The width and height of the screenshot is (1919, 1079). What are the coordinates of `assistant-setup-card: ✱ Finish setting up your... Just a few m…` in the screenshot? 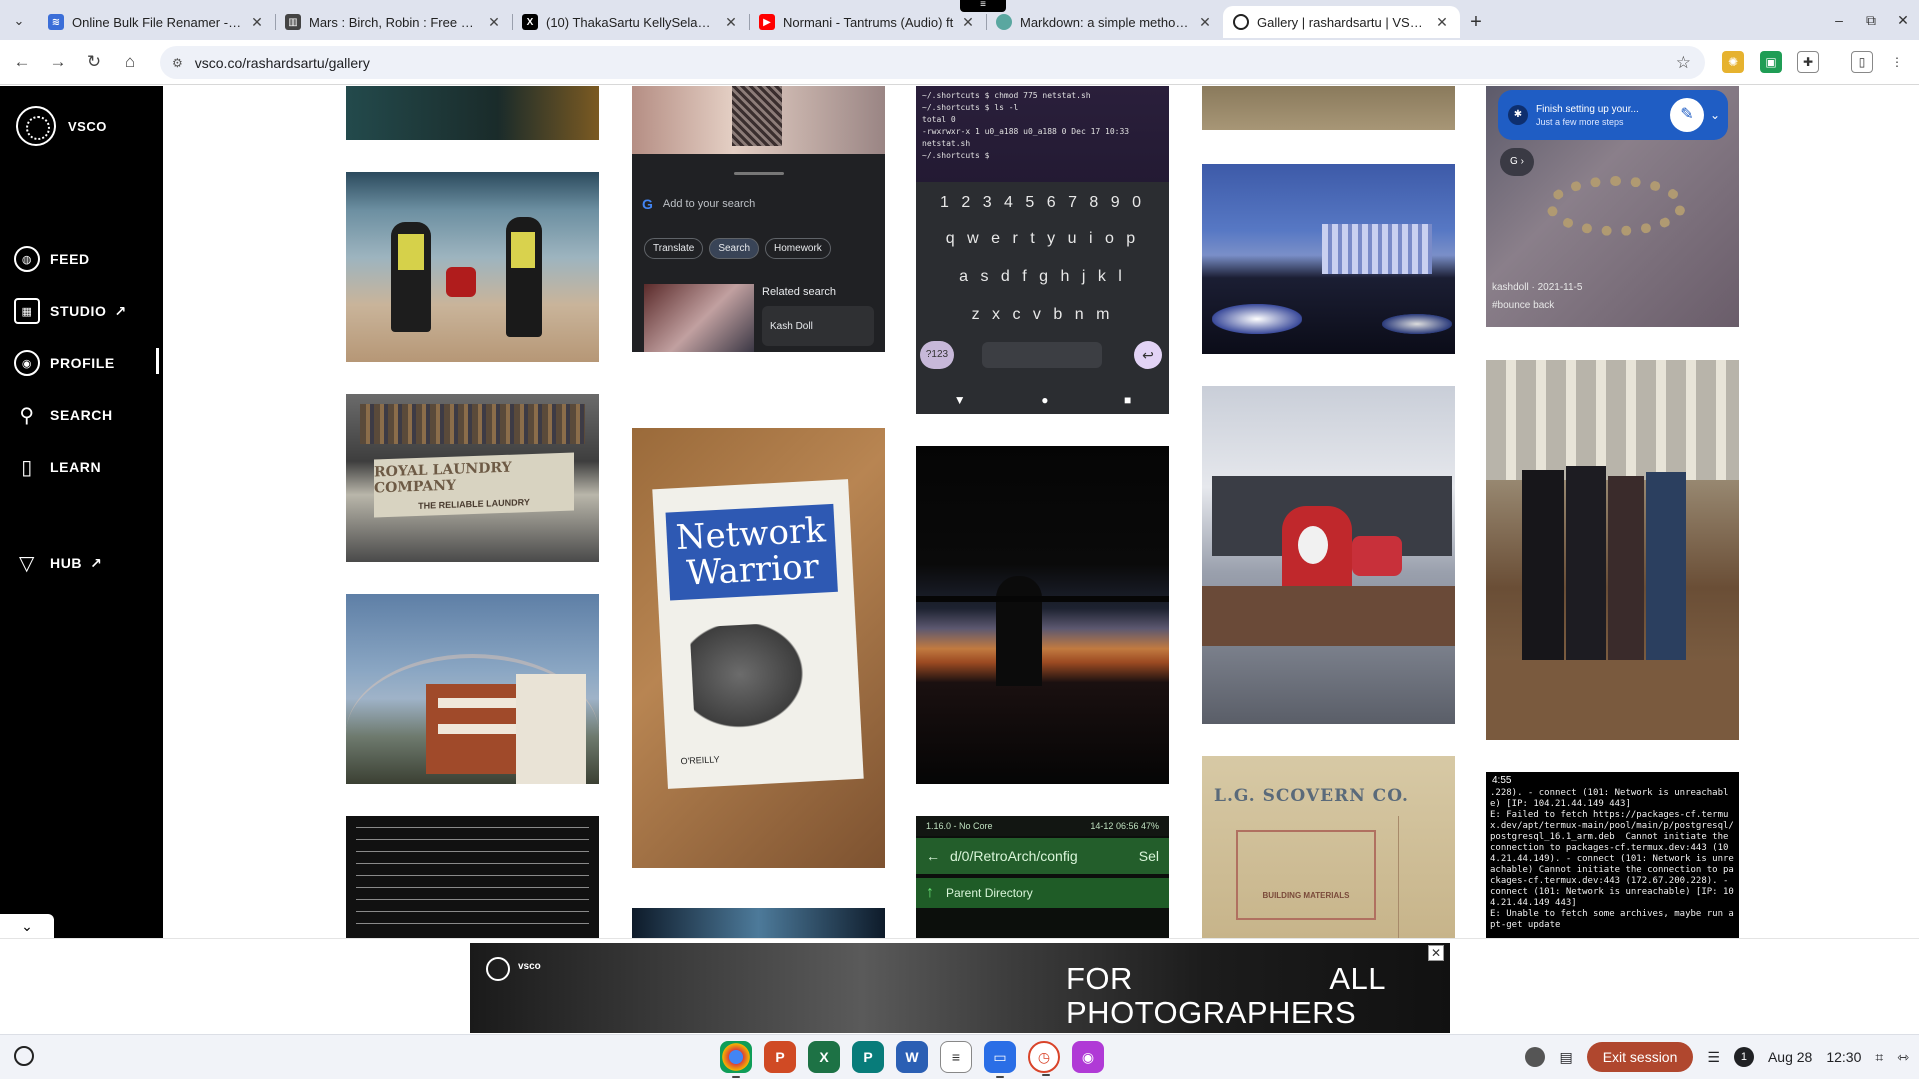 It's located at (1613, 115).